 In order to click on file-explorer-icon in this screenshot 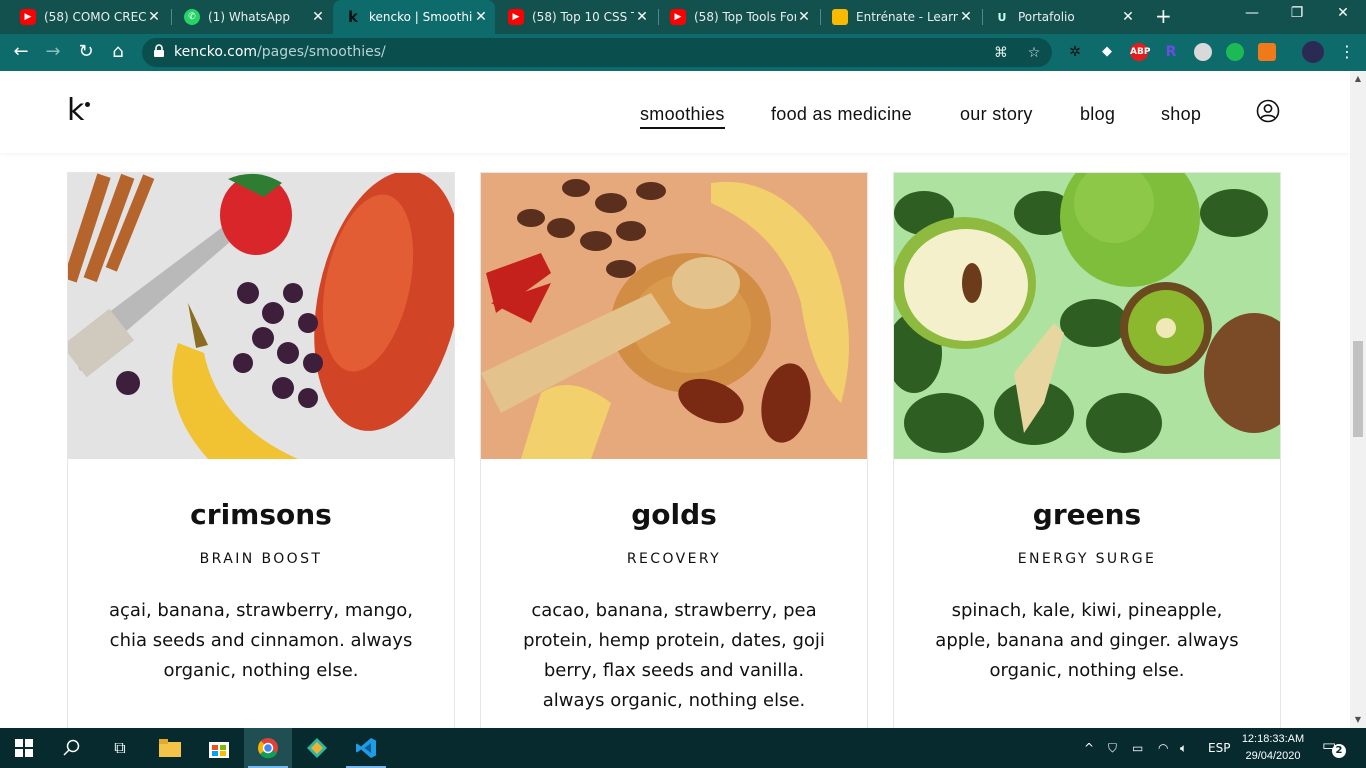, I will do `click(170, 748)`.